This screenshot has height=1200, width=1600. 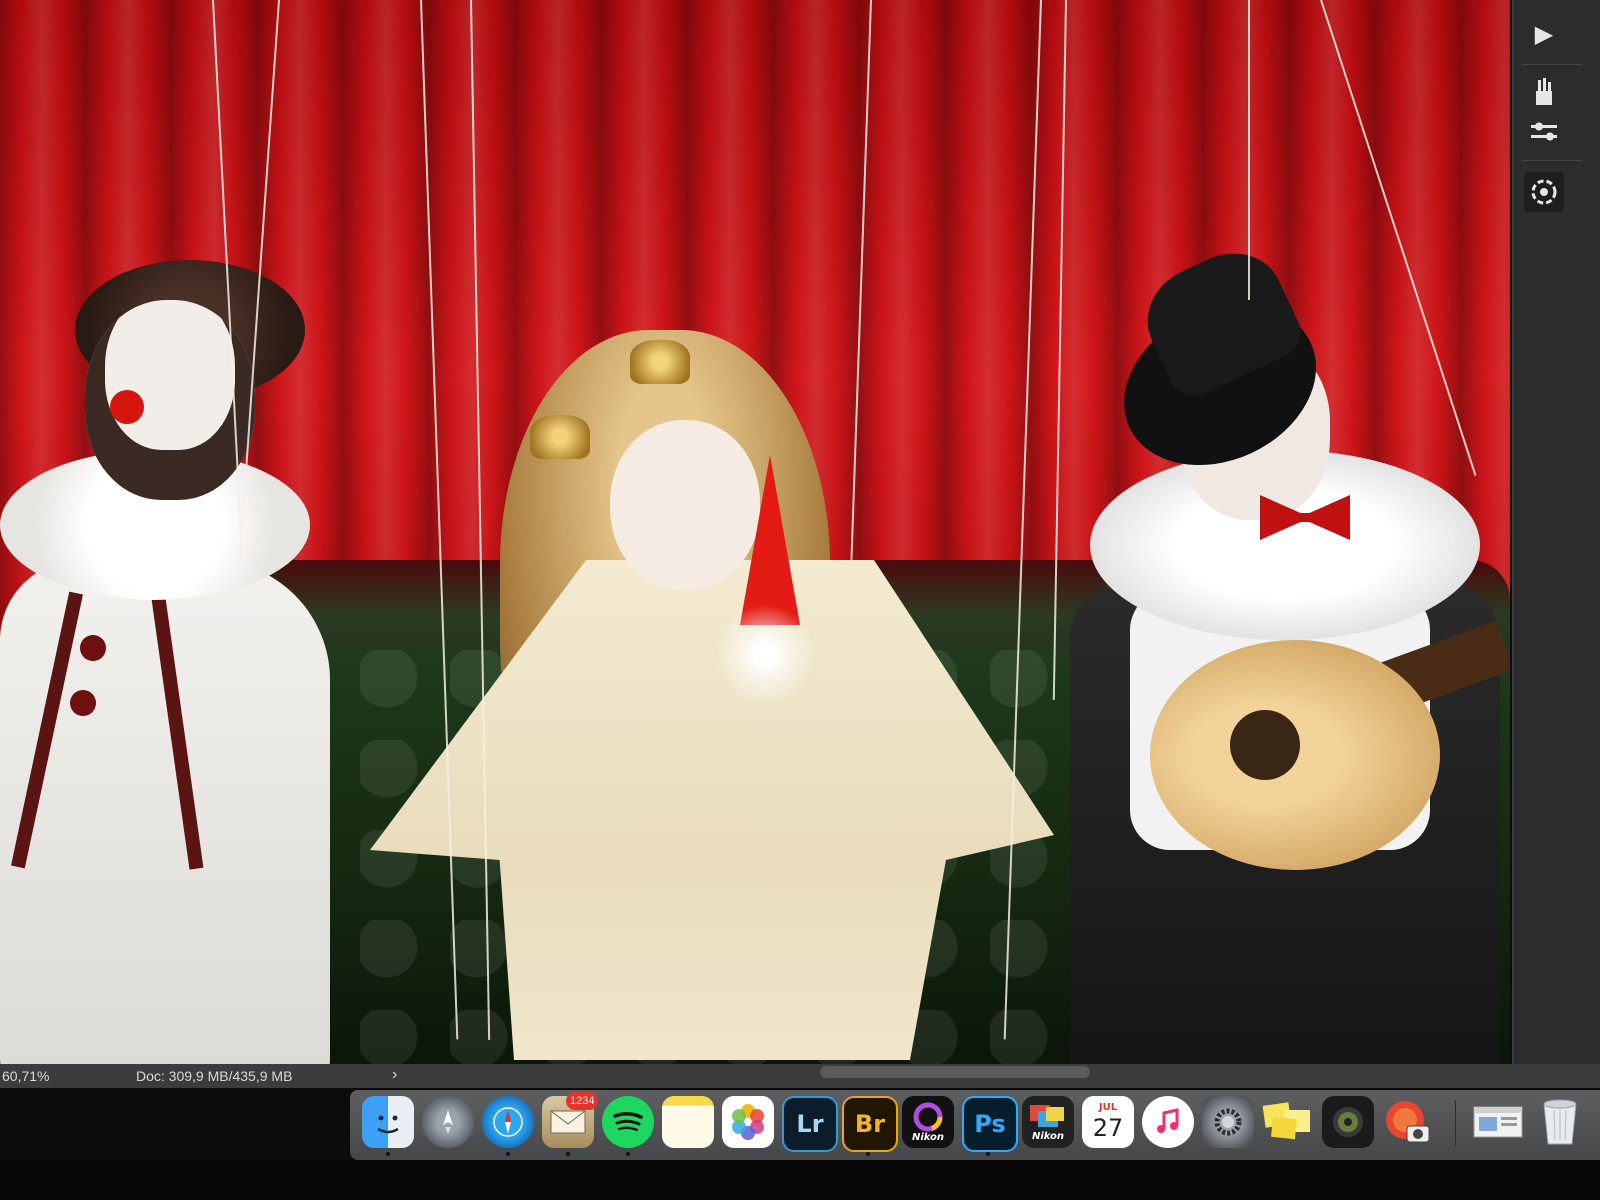 I want to click on music-note-icon, so click(x=1168, y=1122).